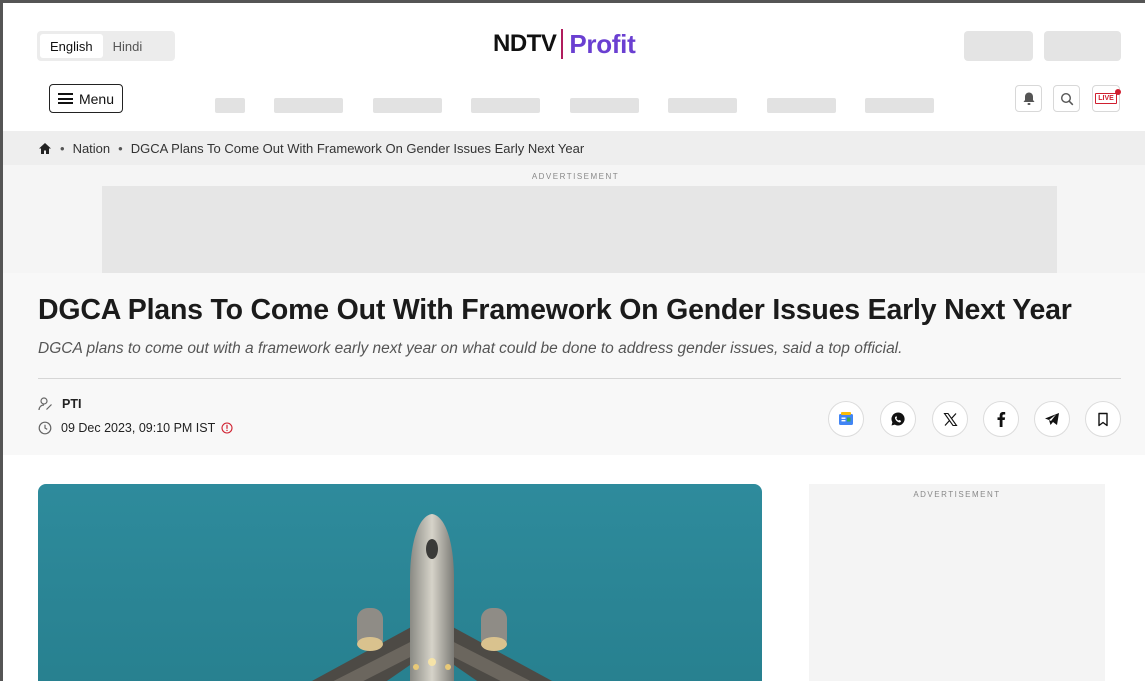  I want to click on top-ad-slot, so click(579, 230).